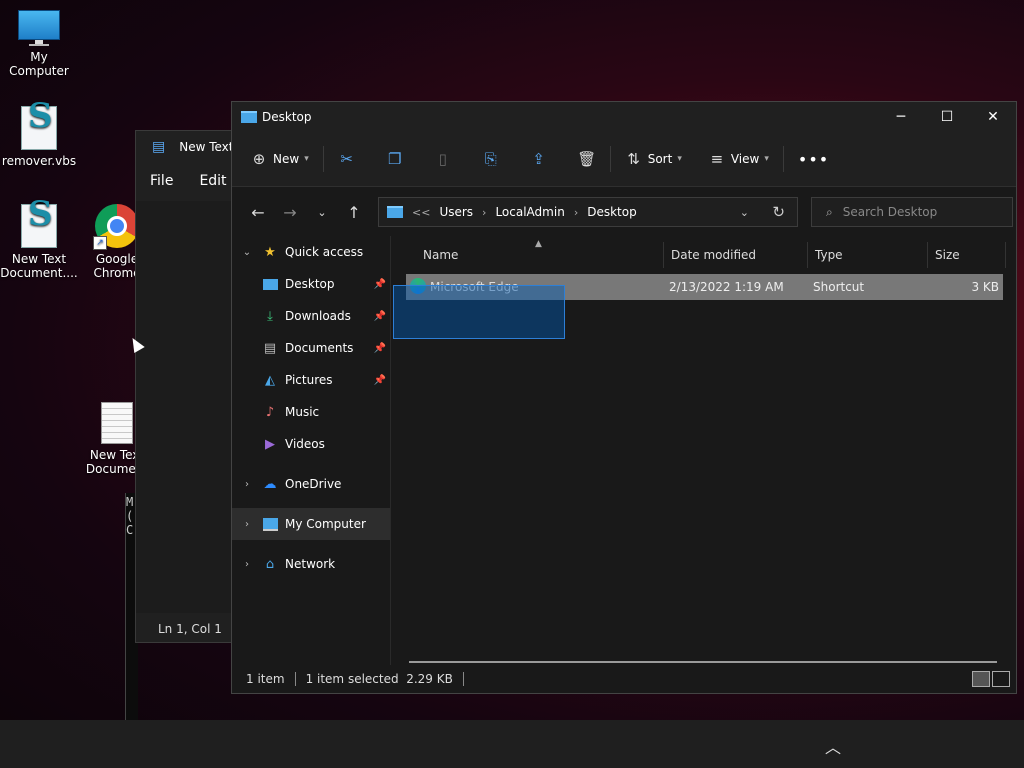  What do you see at coordinates (713, 255) in the screenshot?
I see `column-date-modified: Date modified` at bounding box center [713, 255].